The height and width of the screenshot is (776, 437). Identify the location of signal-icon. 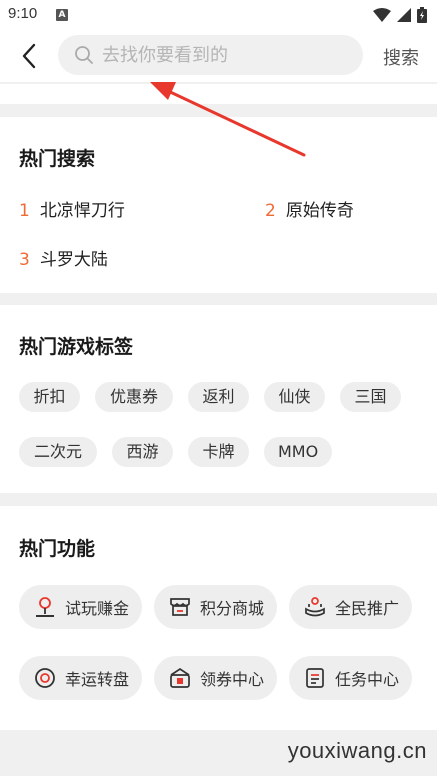
(404, 15).